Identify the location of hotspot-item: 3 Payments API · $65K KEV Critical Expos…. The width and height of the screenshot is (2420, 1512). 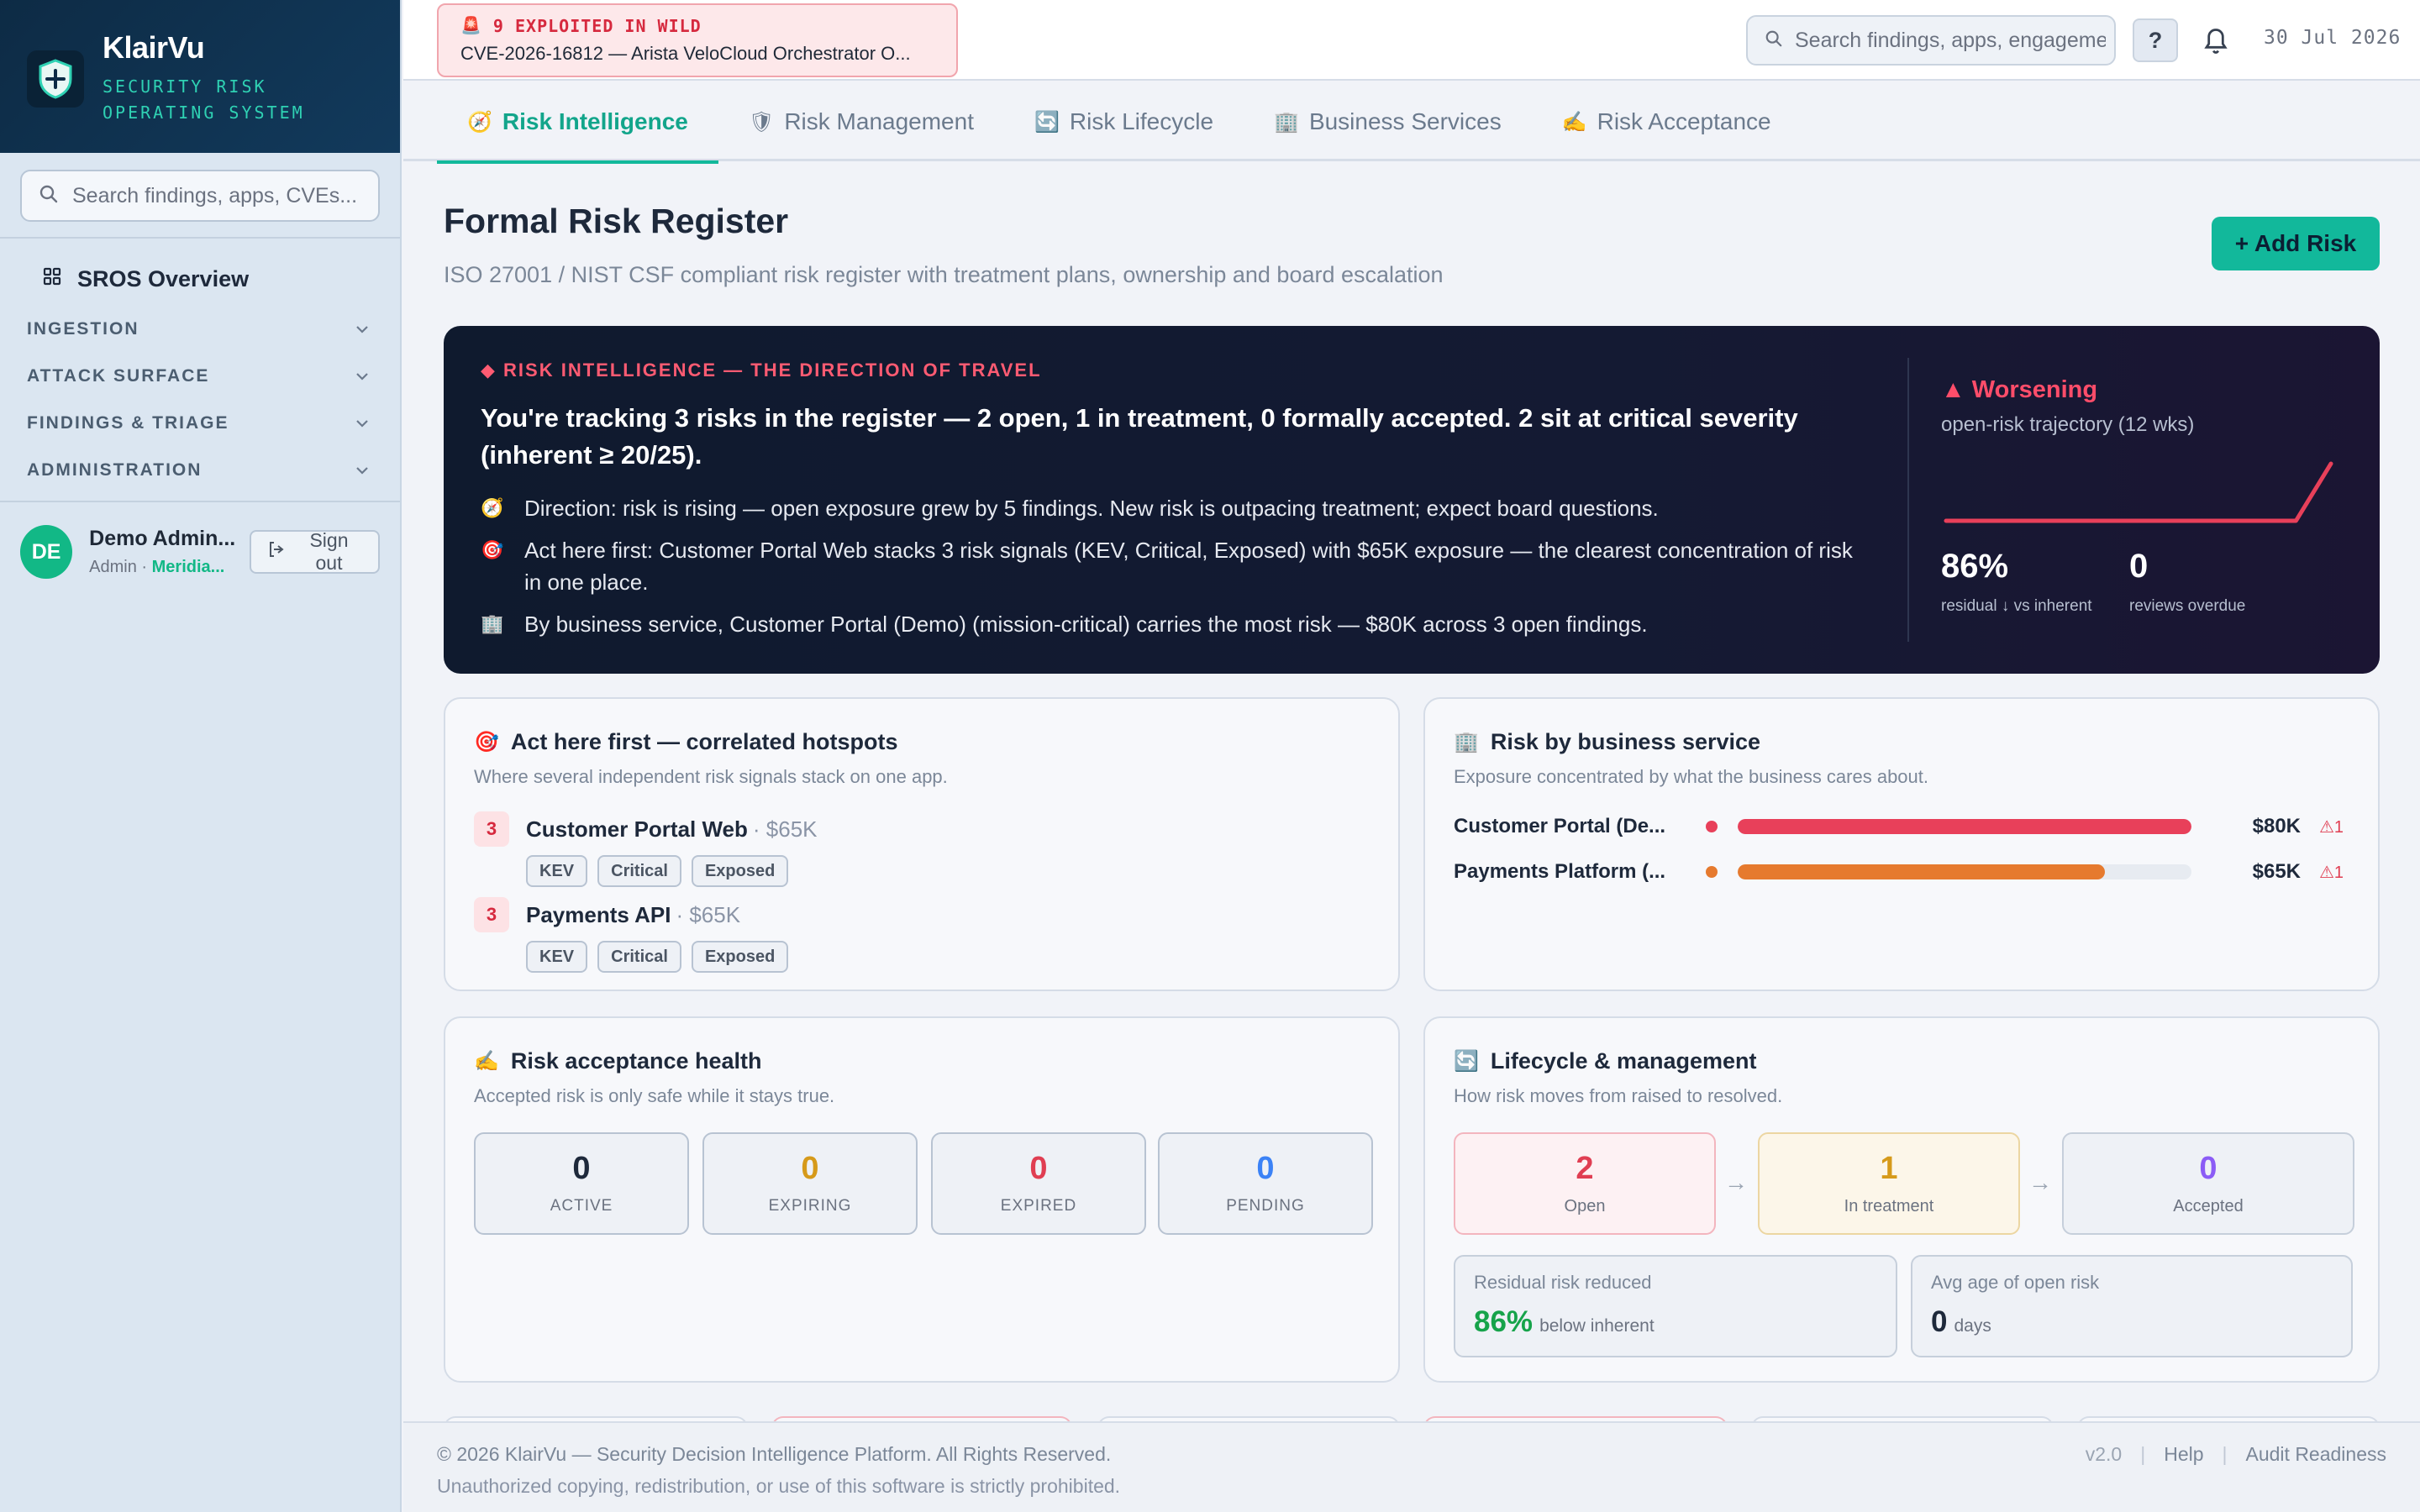
(636, 935).